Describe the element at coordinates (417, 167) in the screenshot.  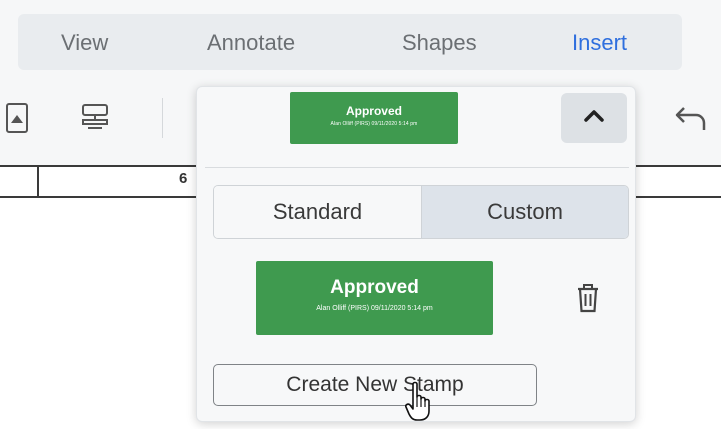
I see `panel-divider` at that location.